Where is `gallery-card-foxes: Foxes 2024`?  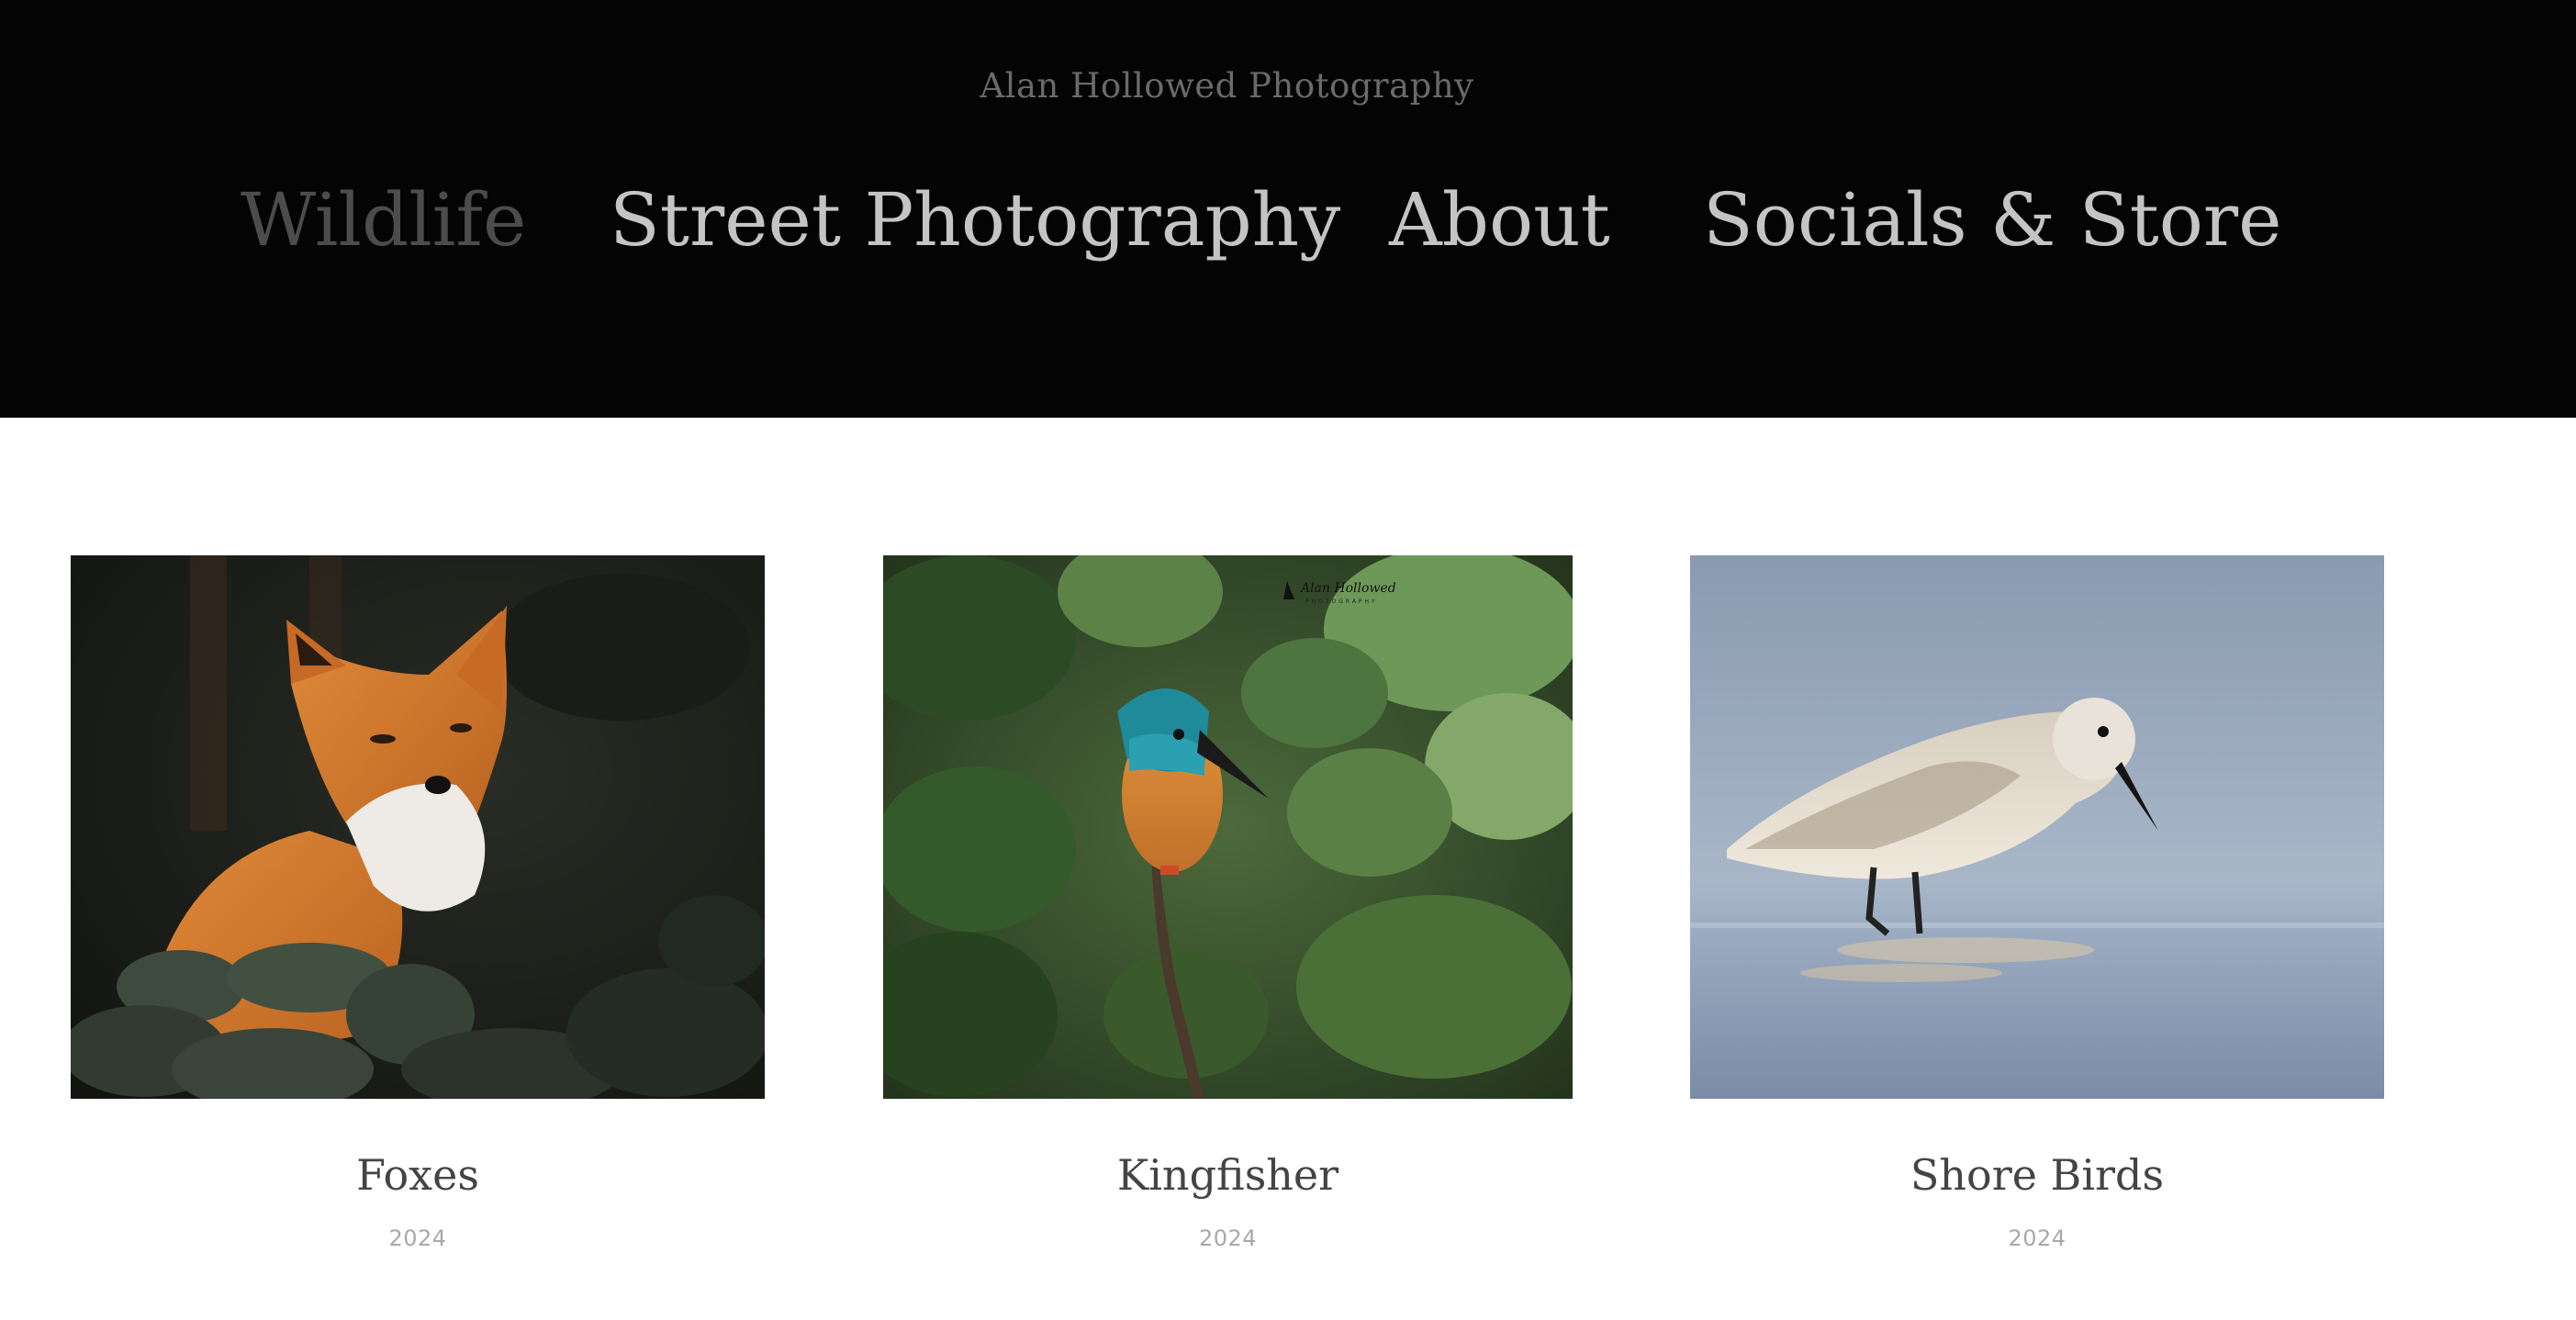
gallery-card-foxes: Foxes 2024 is located at coordinates (418, 913).